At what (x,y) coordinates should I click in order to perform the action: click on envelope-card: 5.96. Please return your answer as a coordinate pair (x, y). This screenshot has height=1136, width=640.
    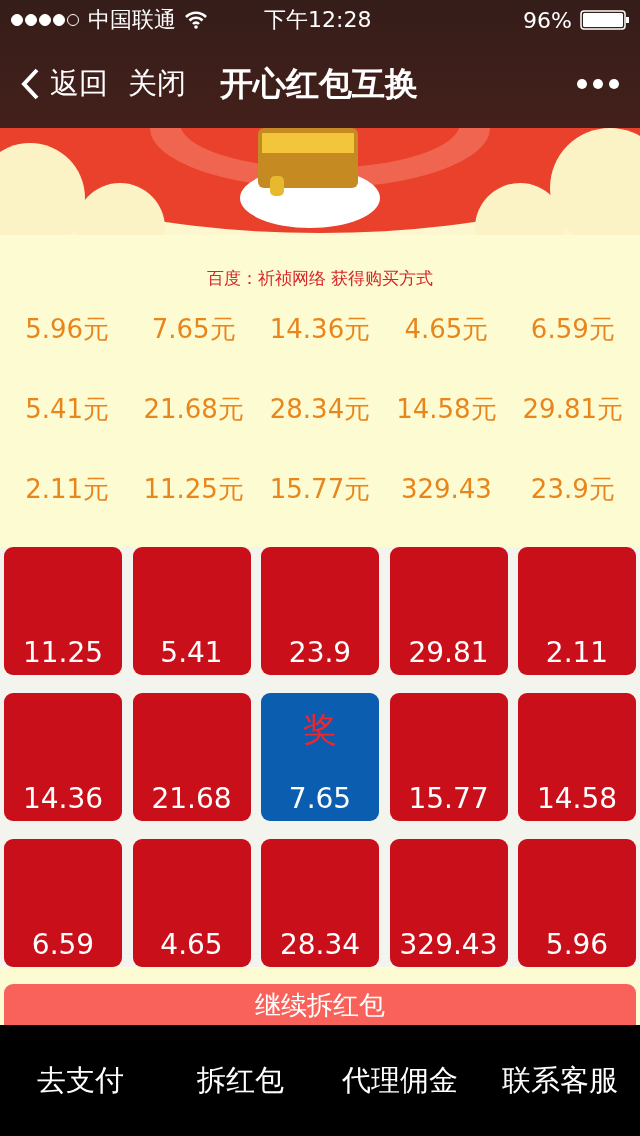
    Looking at the image, I should click on (577, 903).